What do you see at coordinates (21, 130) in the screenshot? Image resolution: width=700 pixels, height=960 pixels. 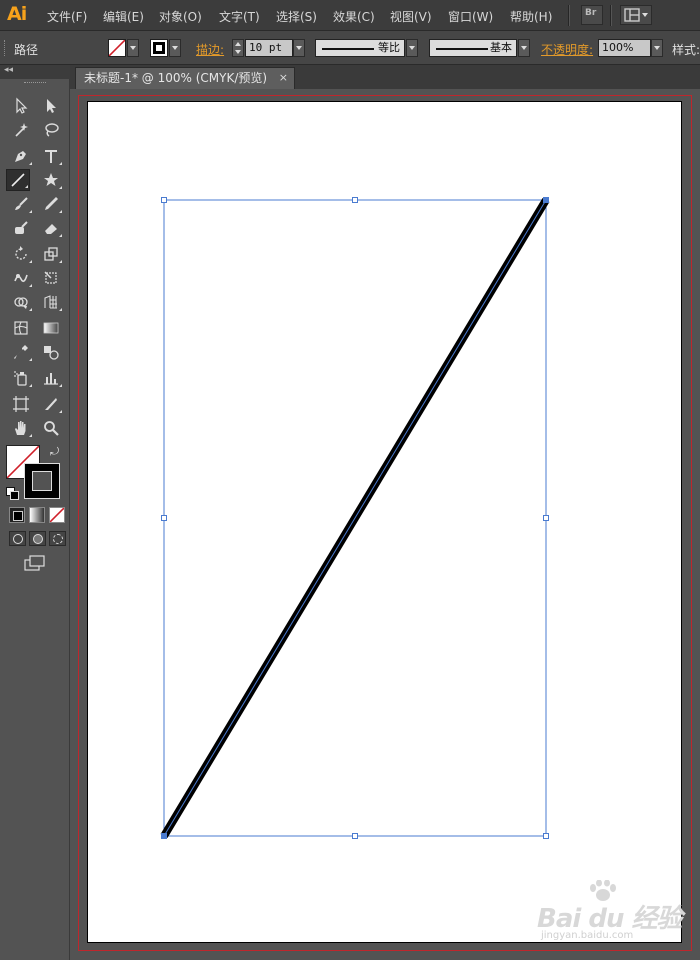 I see `magic-wand-tool` at bounding box center [21, 130].